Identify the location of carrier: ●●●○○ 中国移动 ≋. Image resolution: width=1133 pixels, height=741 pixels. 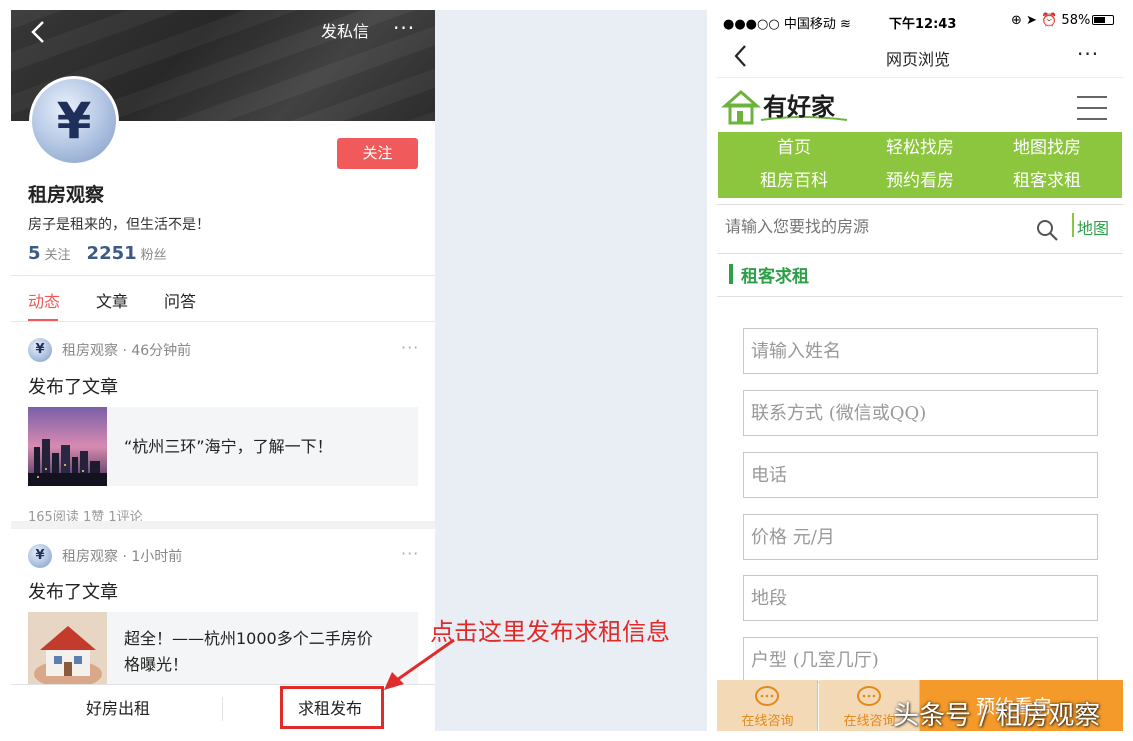
(787, 24).